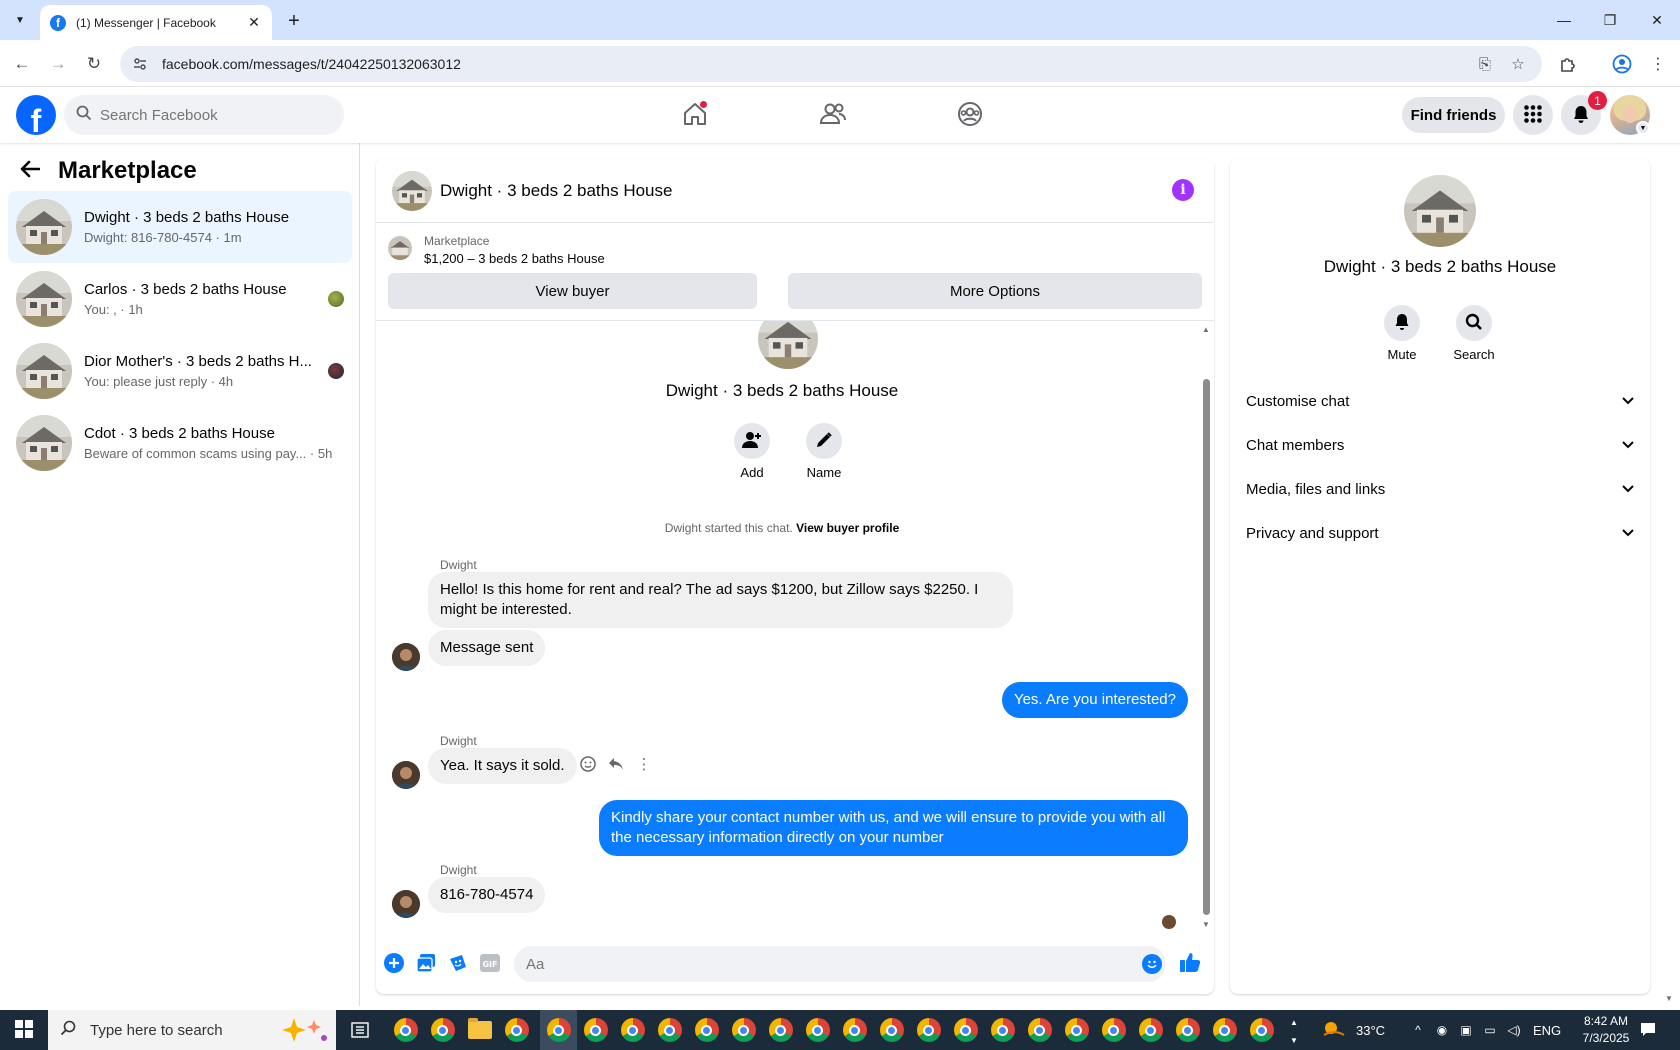 The width and height of the screenshot is (1680, 1050). What do you see at coordinates (572, 291) in the screenshot?
I see `view-buyer-button: View buyer` at bounding box center [572, 291].